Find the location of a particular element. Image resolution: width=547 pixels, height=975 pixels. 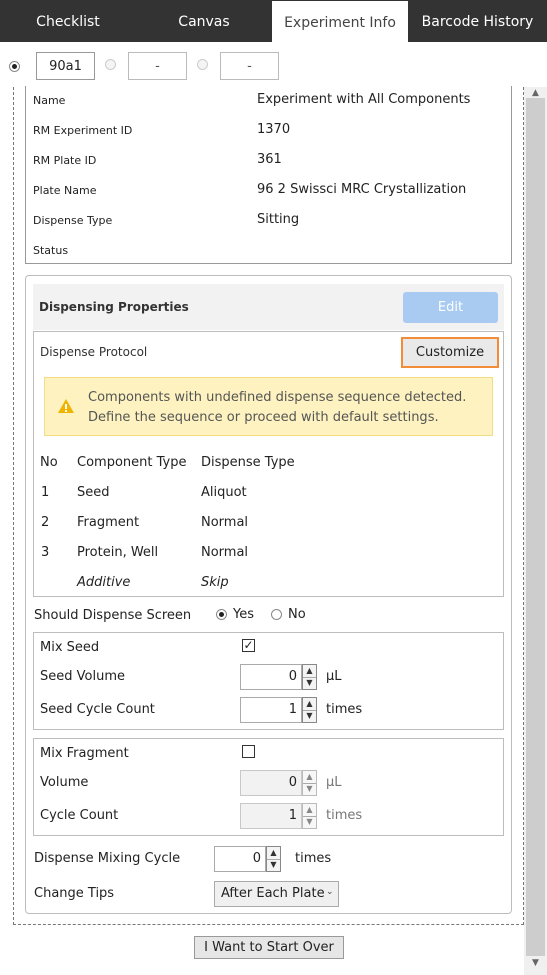

dispense-mixing-cycle-unit: times is located at coordinates (313, 858).